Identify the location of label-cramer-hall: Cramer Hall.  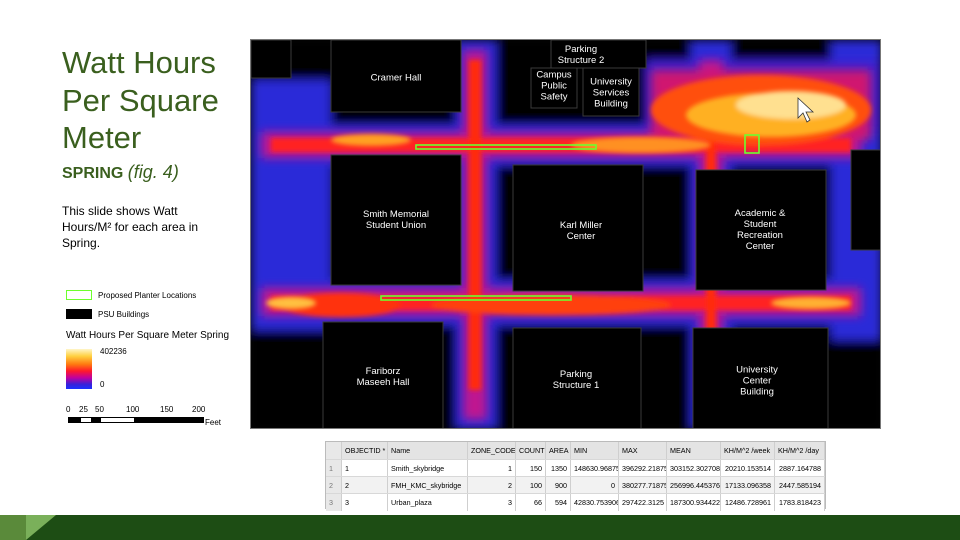
(396, 78).